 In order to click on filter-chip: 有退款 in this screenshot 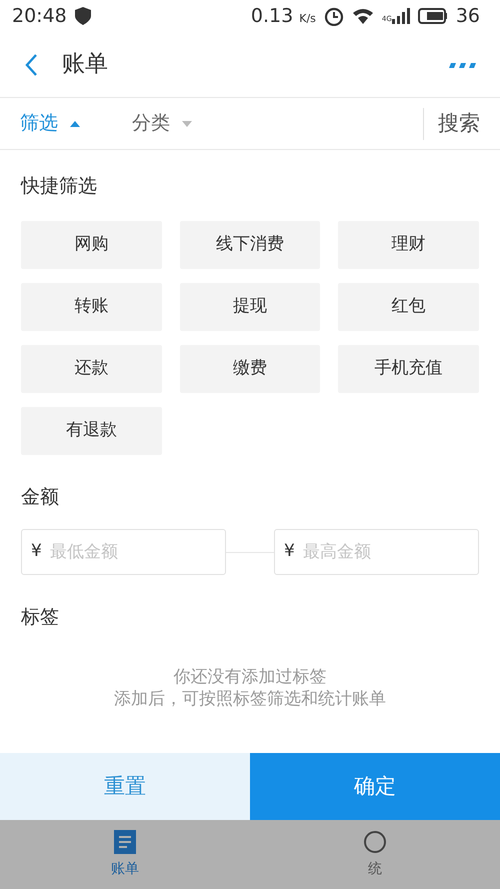, I will do `click(91, 430)`.